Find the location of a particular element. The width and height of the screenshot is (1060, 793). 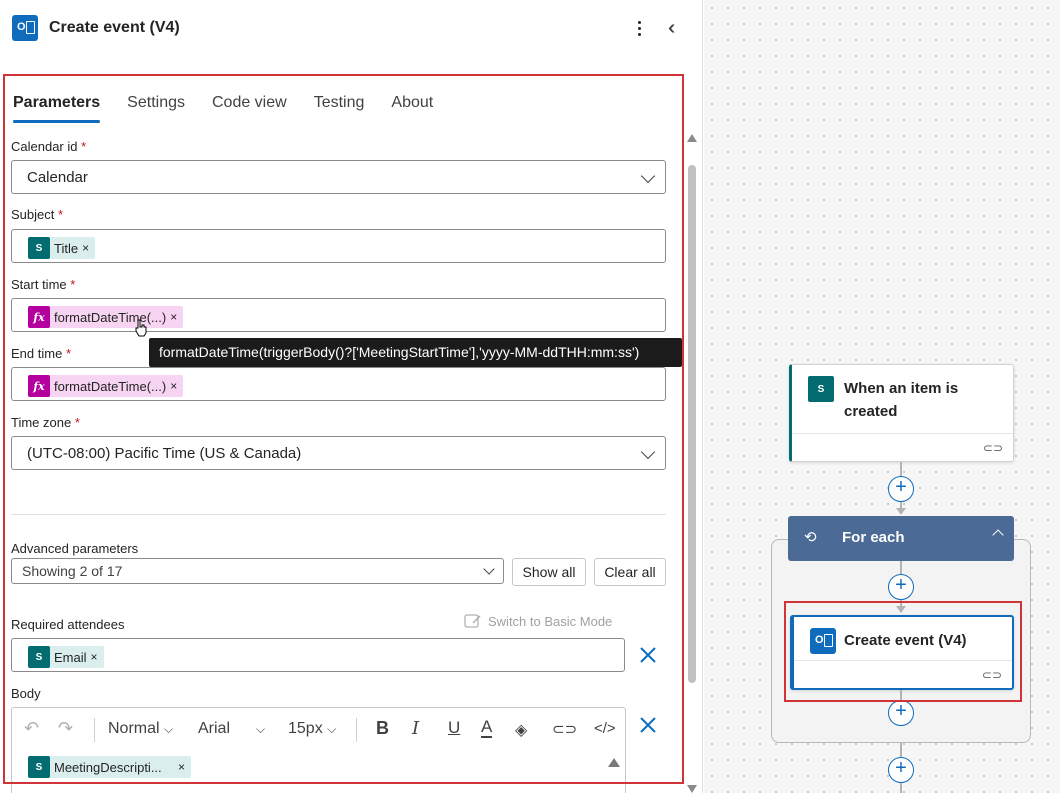

tab-about: About is located at coordinates (412, 108).